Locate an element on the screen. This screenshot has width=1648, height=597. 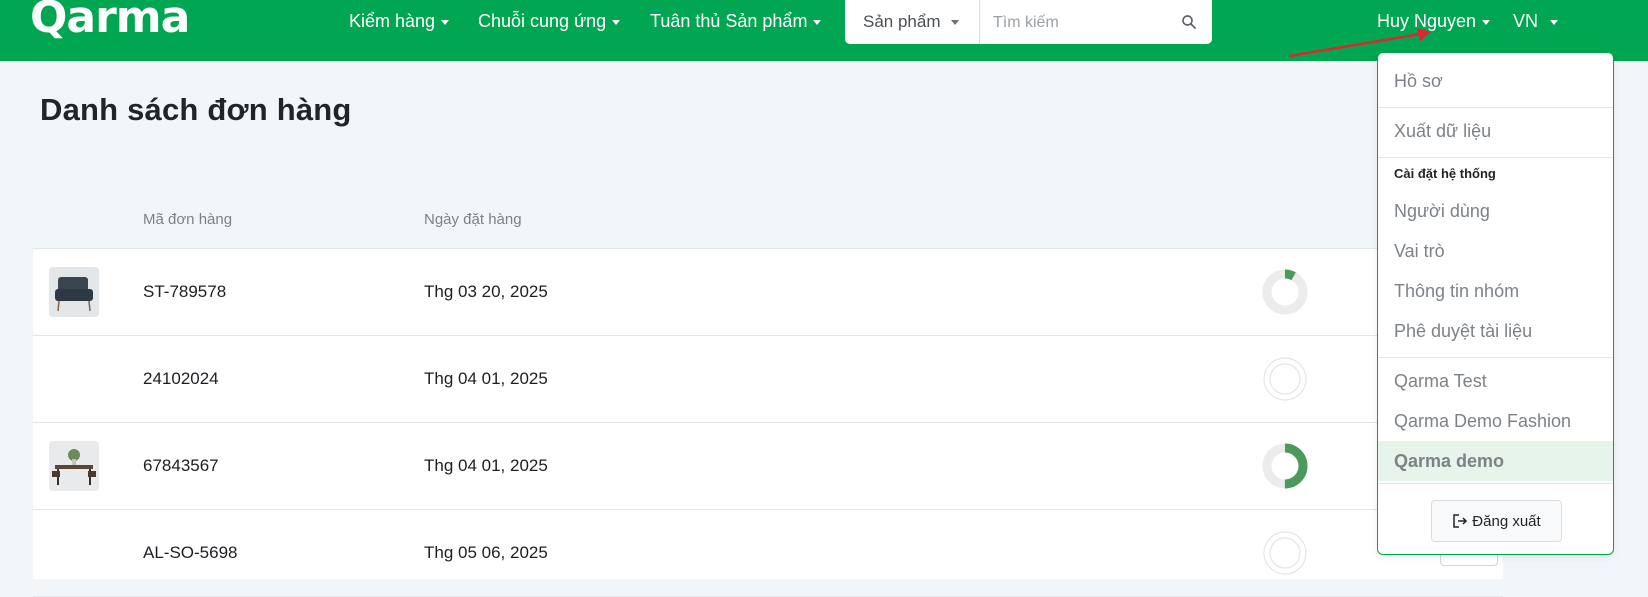
menu-item-export-data: Xuất dữ liệu is located at coordinates (1495, 131).